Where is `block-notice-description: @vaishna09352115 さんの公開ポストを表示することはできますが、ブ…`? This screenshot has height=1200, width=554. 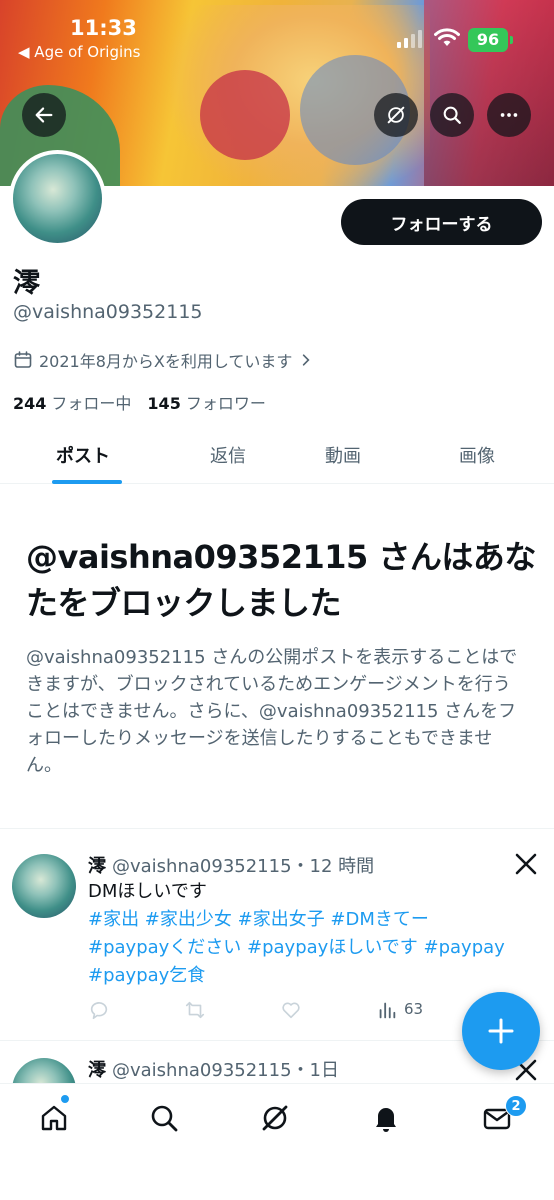
block-notice-description: @vaishna09352115 さんの公開ポストを表示することはできますが、ブ… is located at coordinates (272, 711).